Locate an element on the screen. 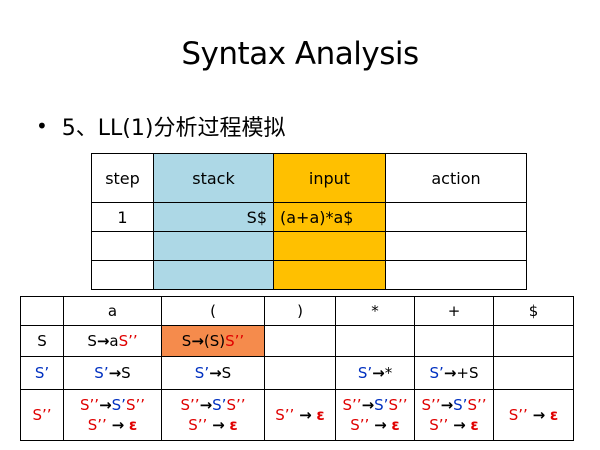  row-header-S: S is located at coordinates (42, 341).